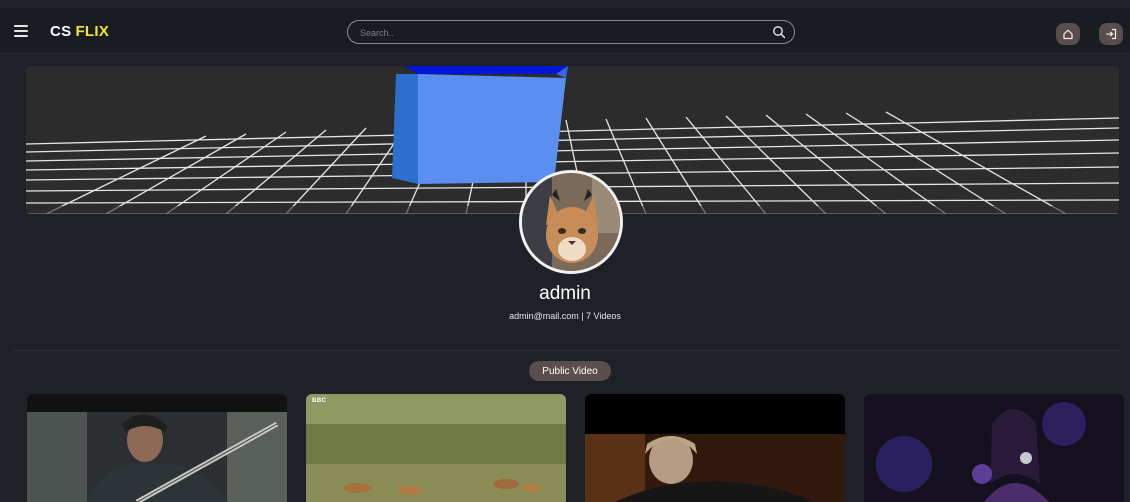 The height and width of the screenshot is (502, 1130). I want to click on login-button, so click(1111, 34).